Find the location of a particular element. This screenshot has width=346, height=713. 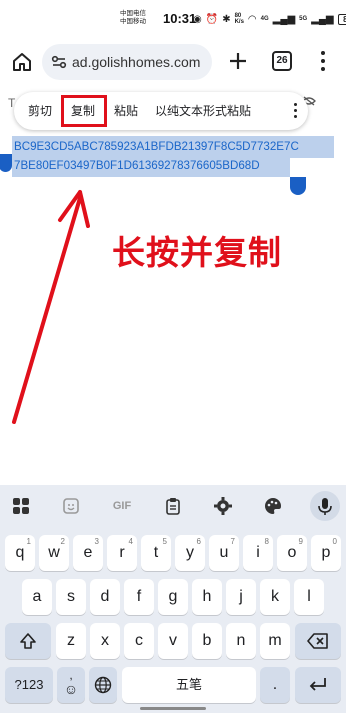

key-b: b is located at coordinates (207, 641).